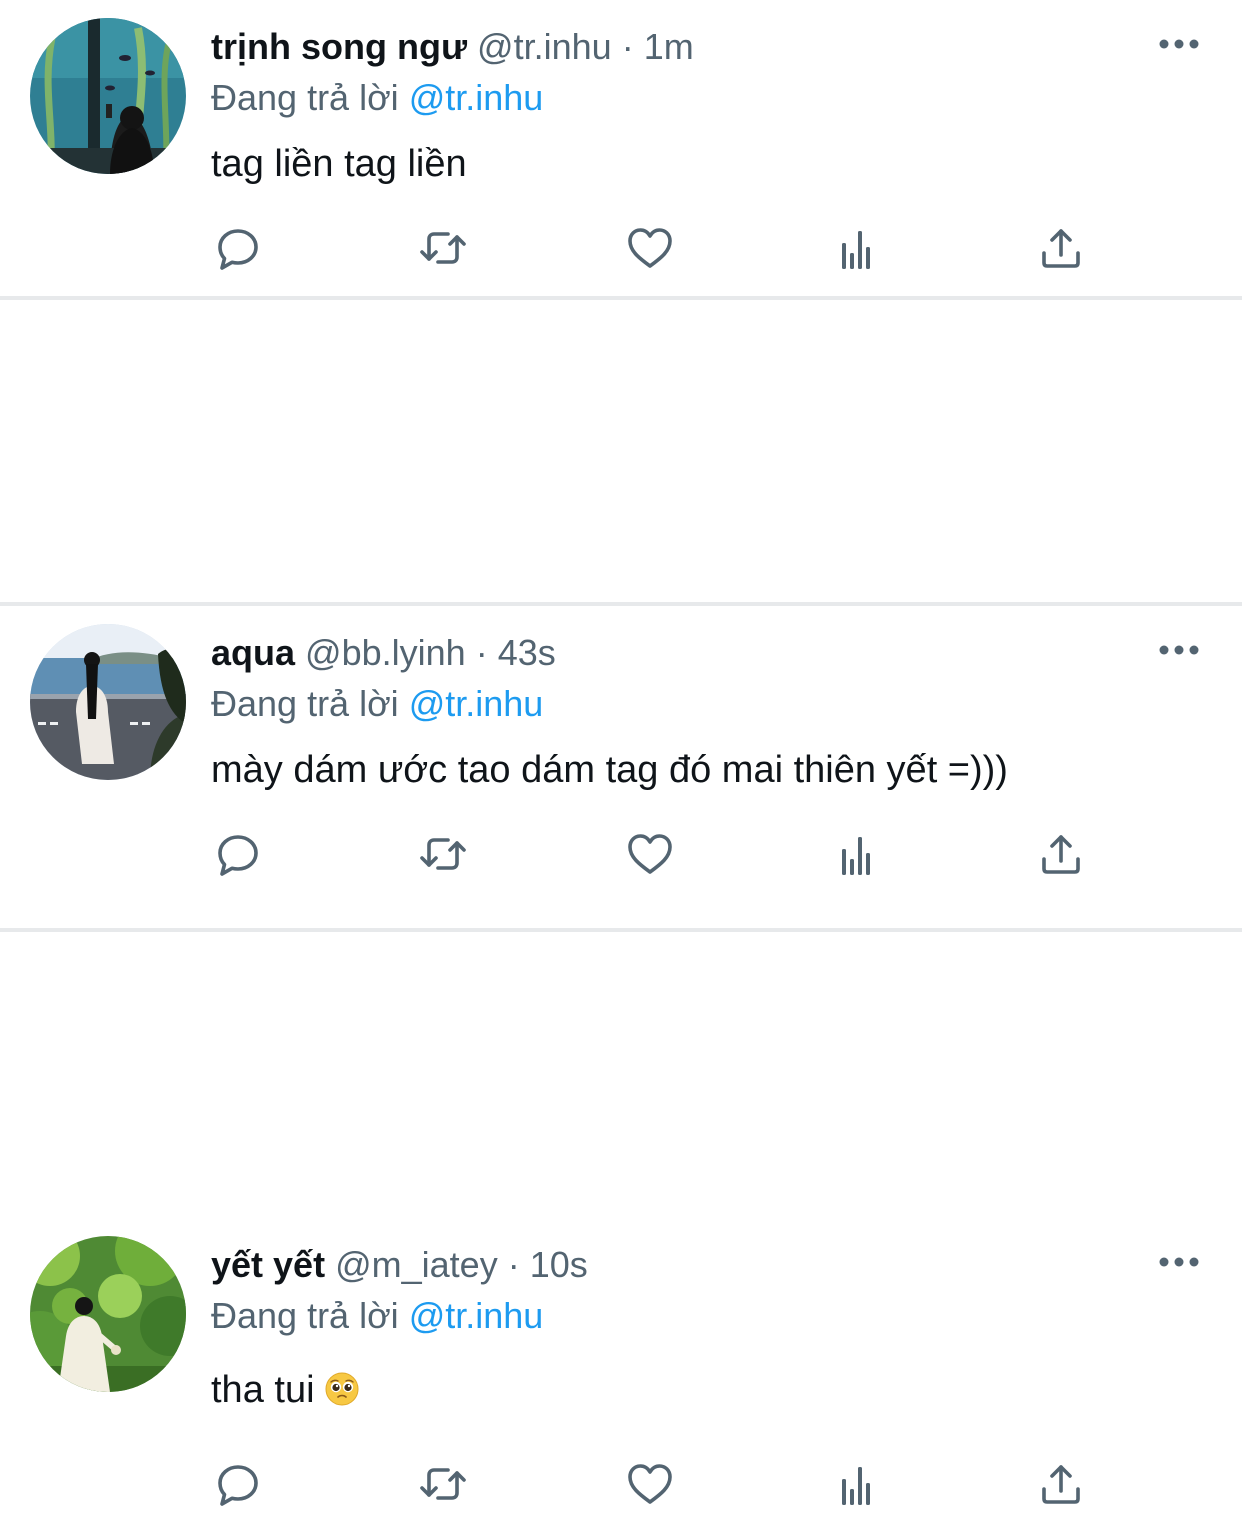 The width and height of the screenshot is (1242, 1514). I want to click on username: @m_iatey, so click(416, 1264).